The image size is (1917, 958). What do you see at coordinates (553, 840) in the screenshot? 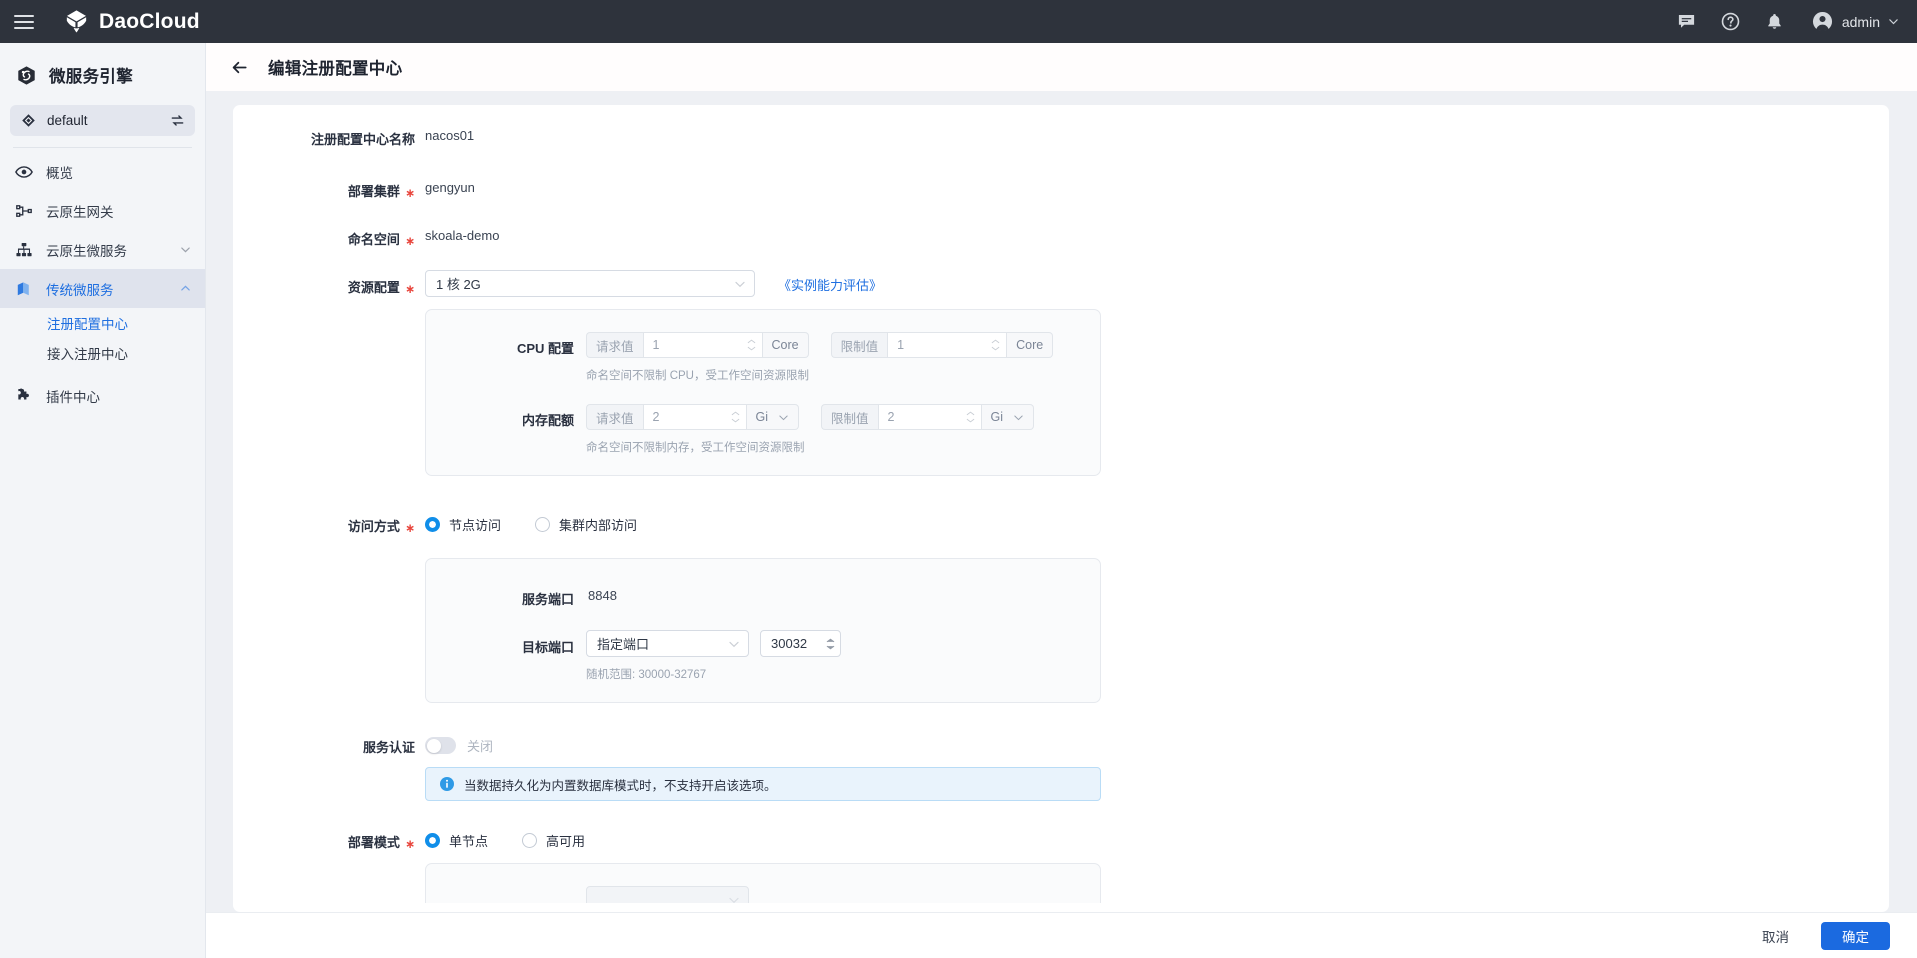
I see `radio-high-availability: 高可用` at bounding box center [553, 840].